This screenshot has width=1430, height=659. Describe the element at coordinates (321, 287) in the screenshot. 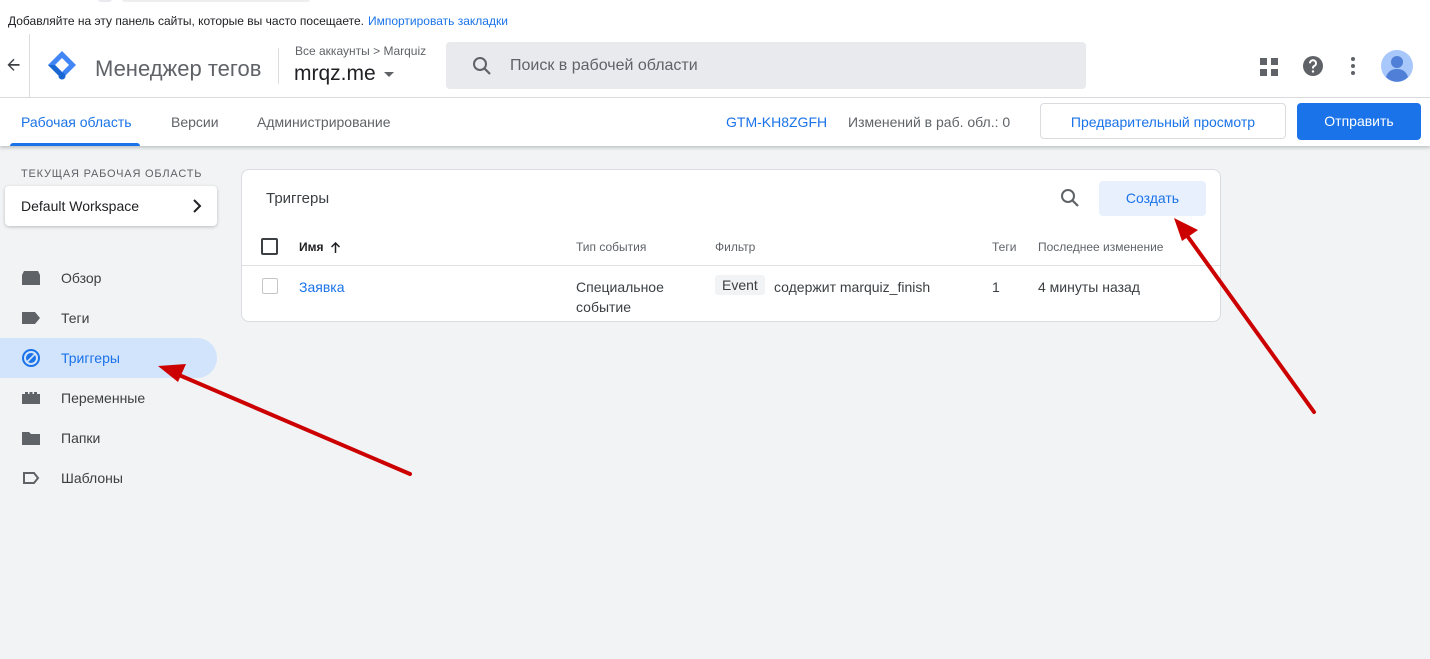

I see `trigger-name-link: Заявка` at that location.